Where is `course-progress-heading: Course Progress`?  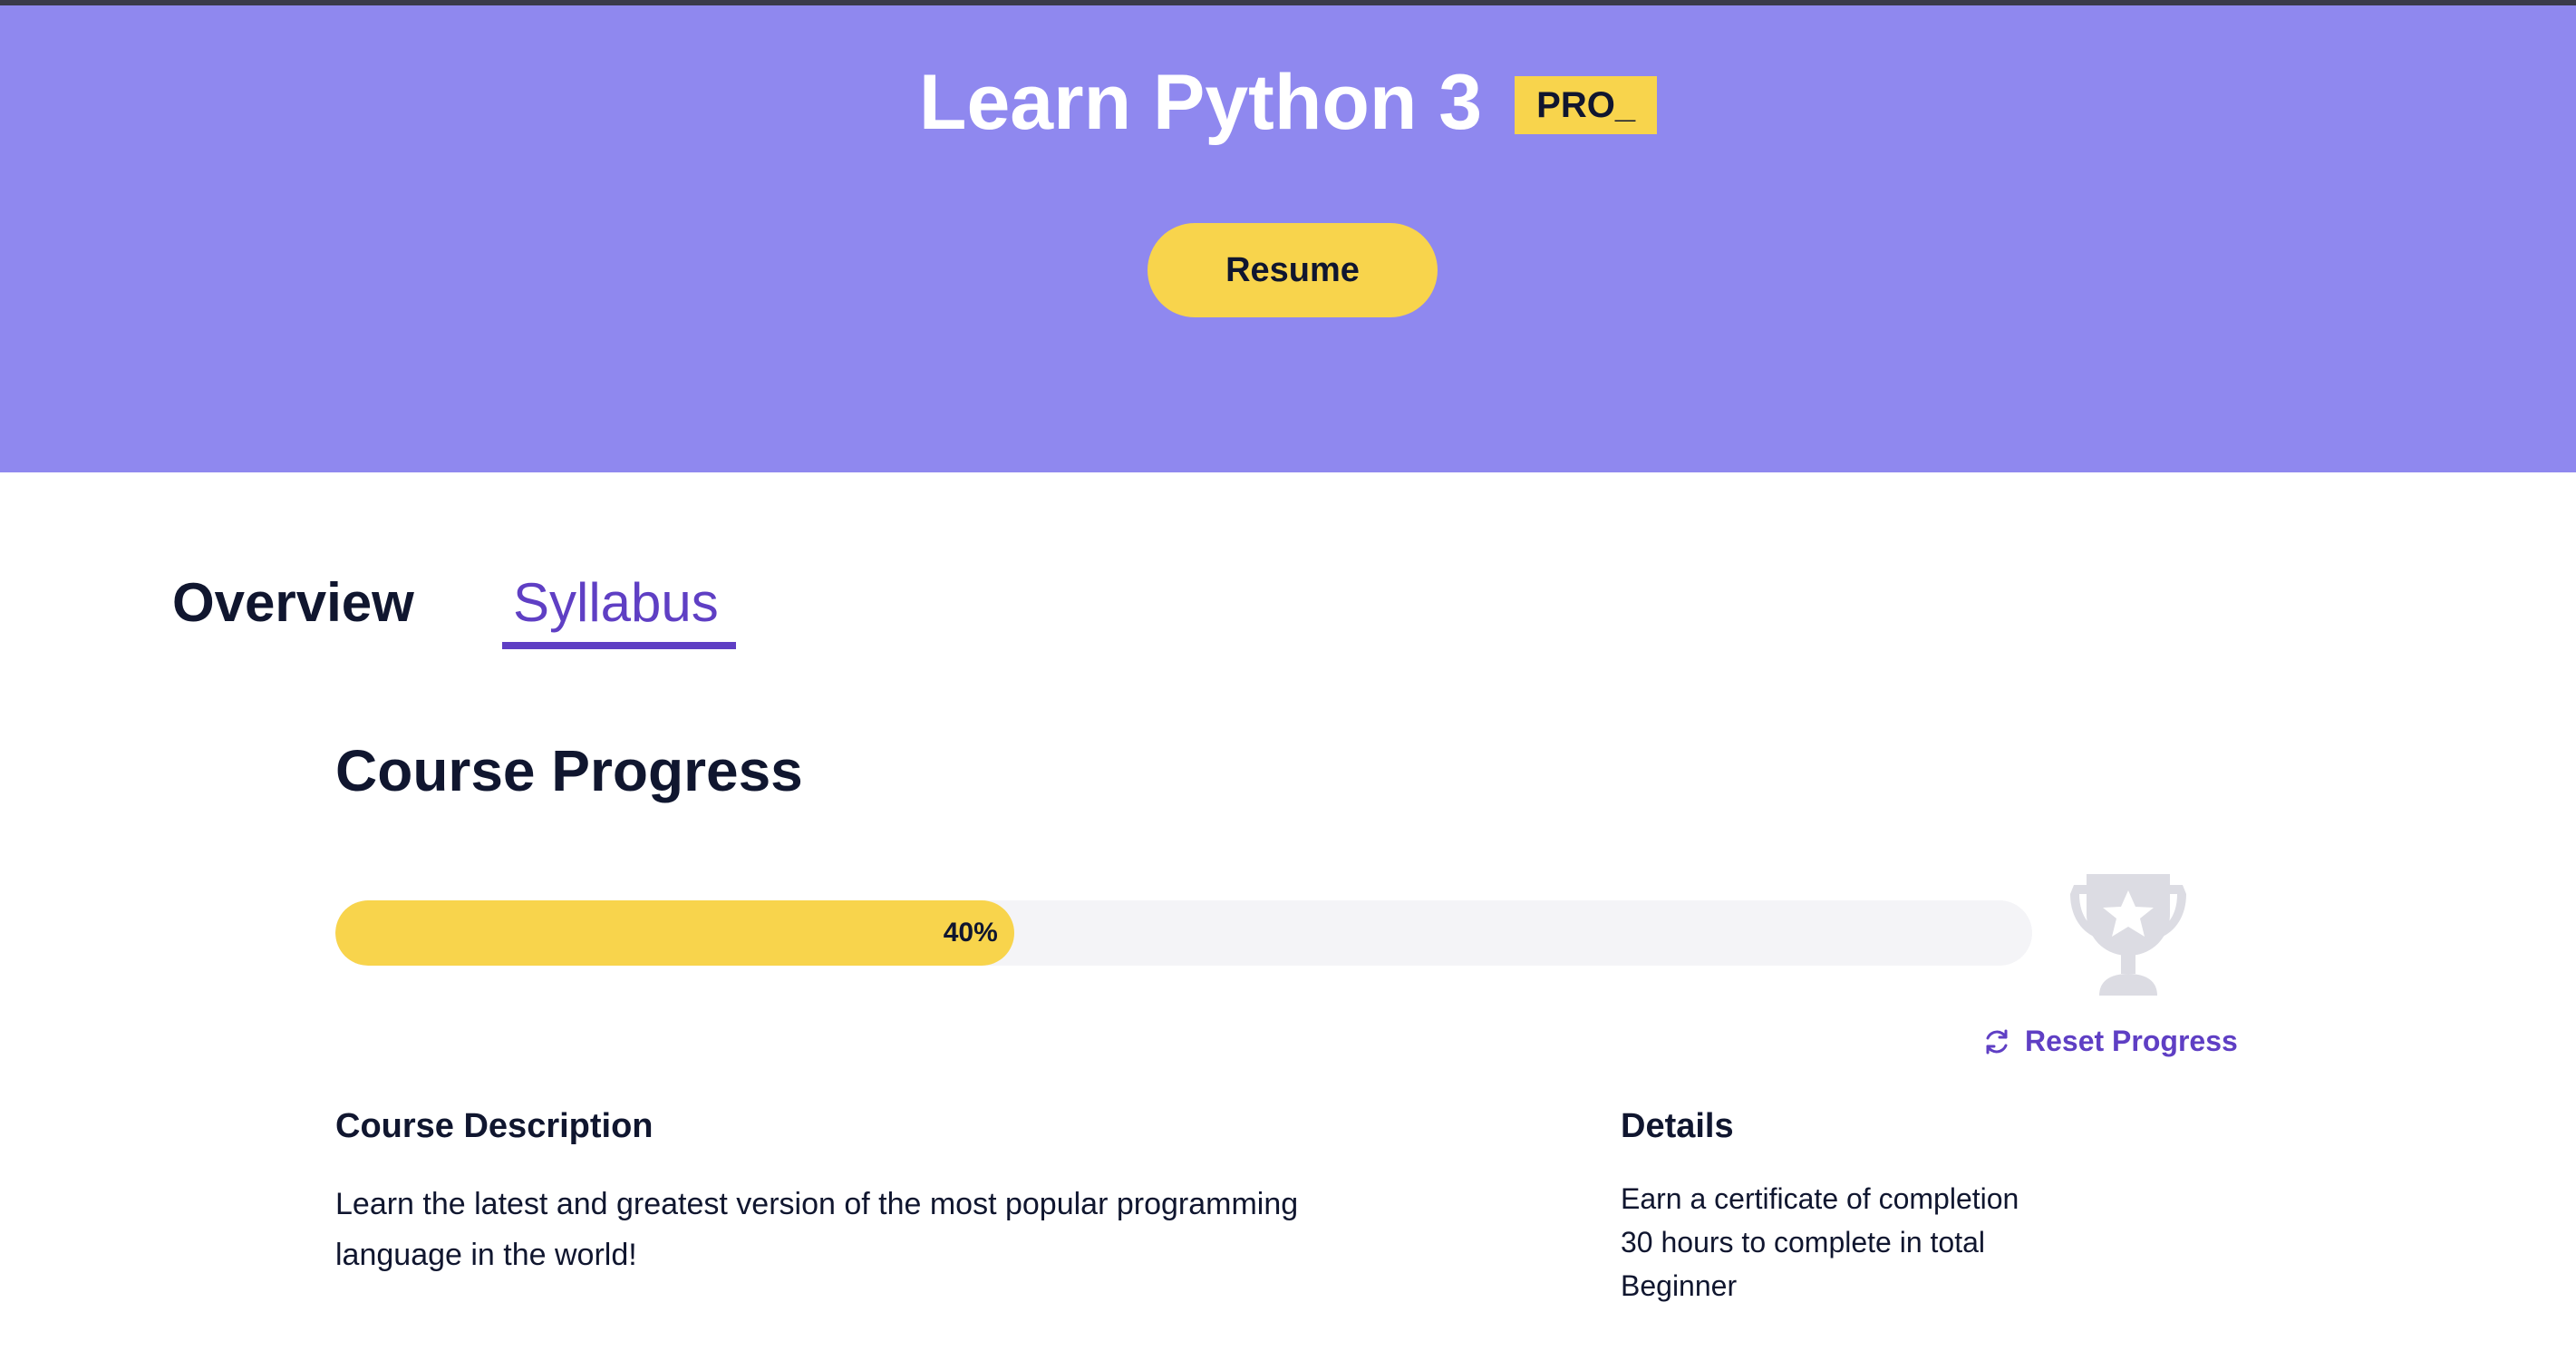 course-progress-heading: Course Progress is located at coordinates (569, 770).